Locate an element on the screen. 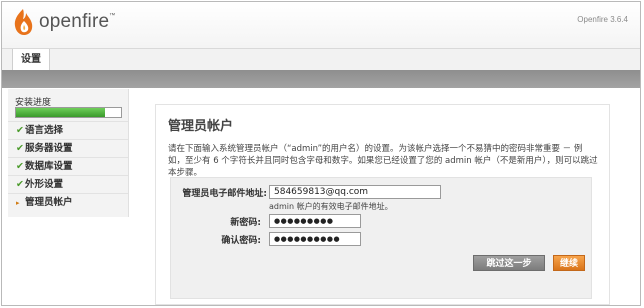  step-label: 外形设置 is located at coordinates (44, 184).